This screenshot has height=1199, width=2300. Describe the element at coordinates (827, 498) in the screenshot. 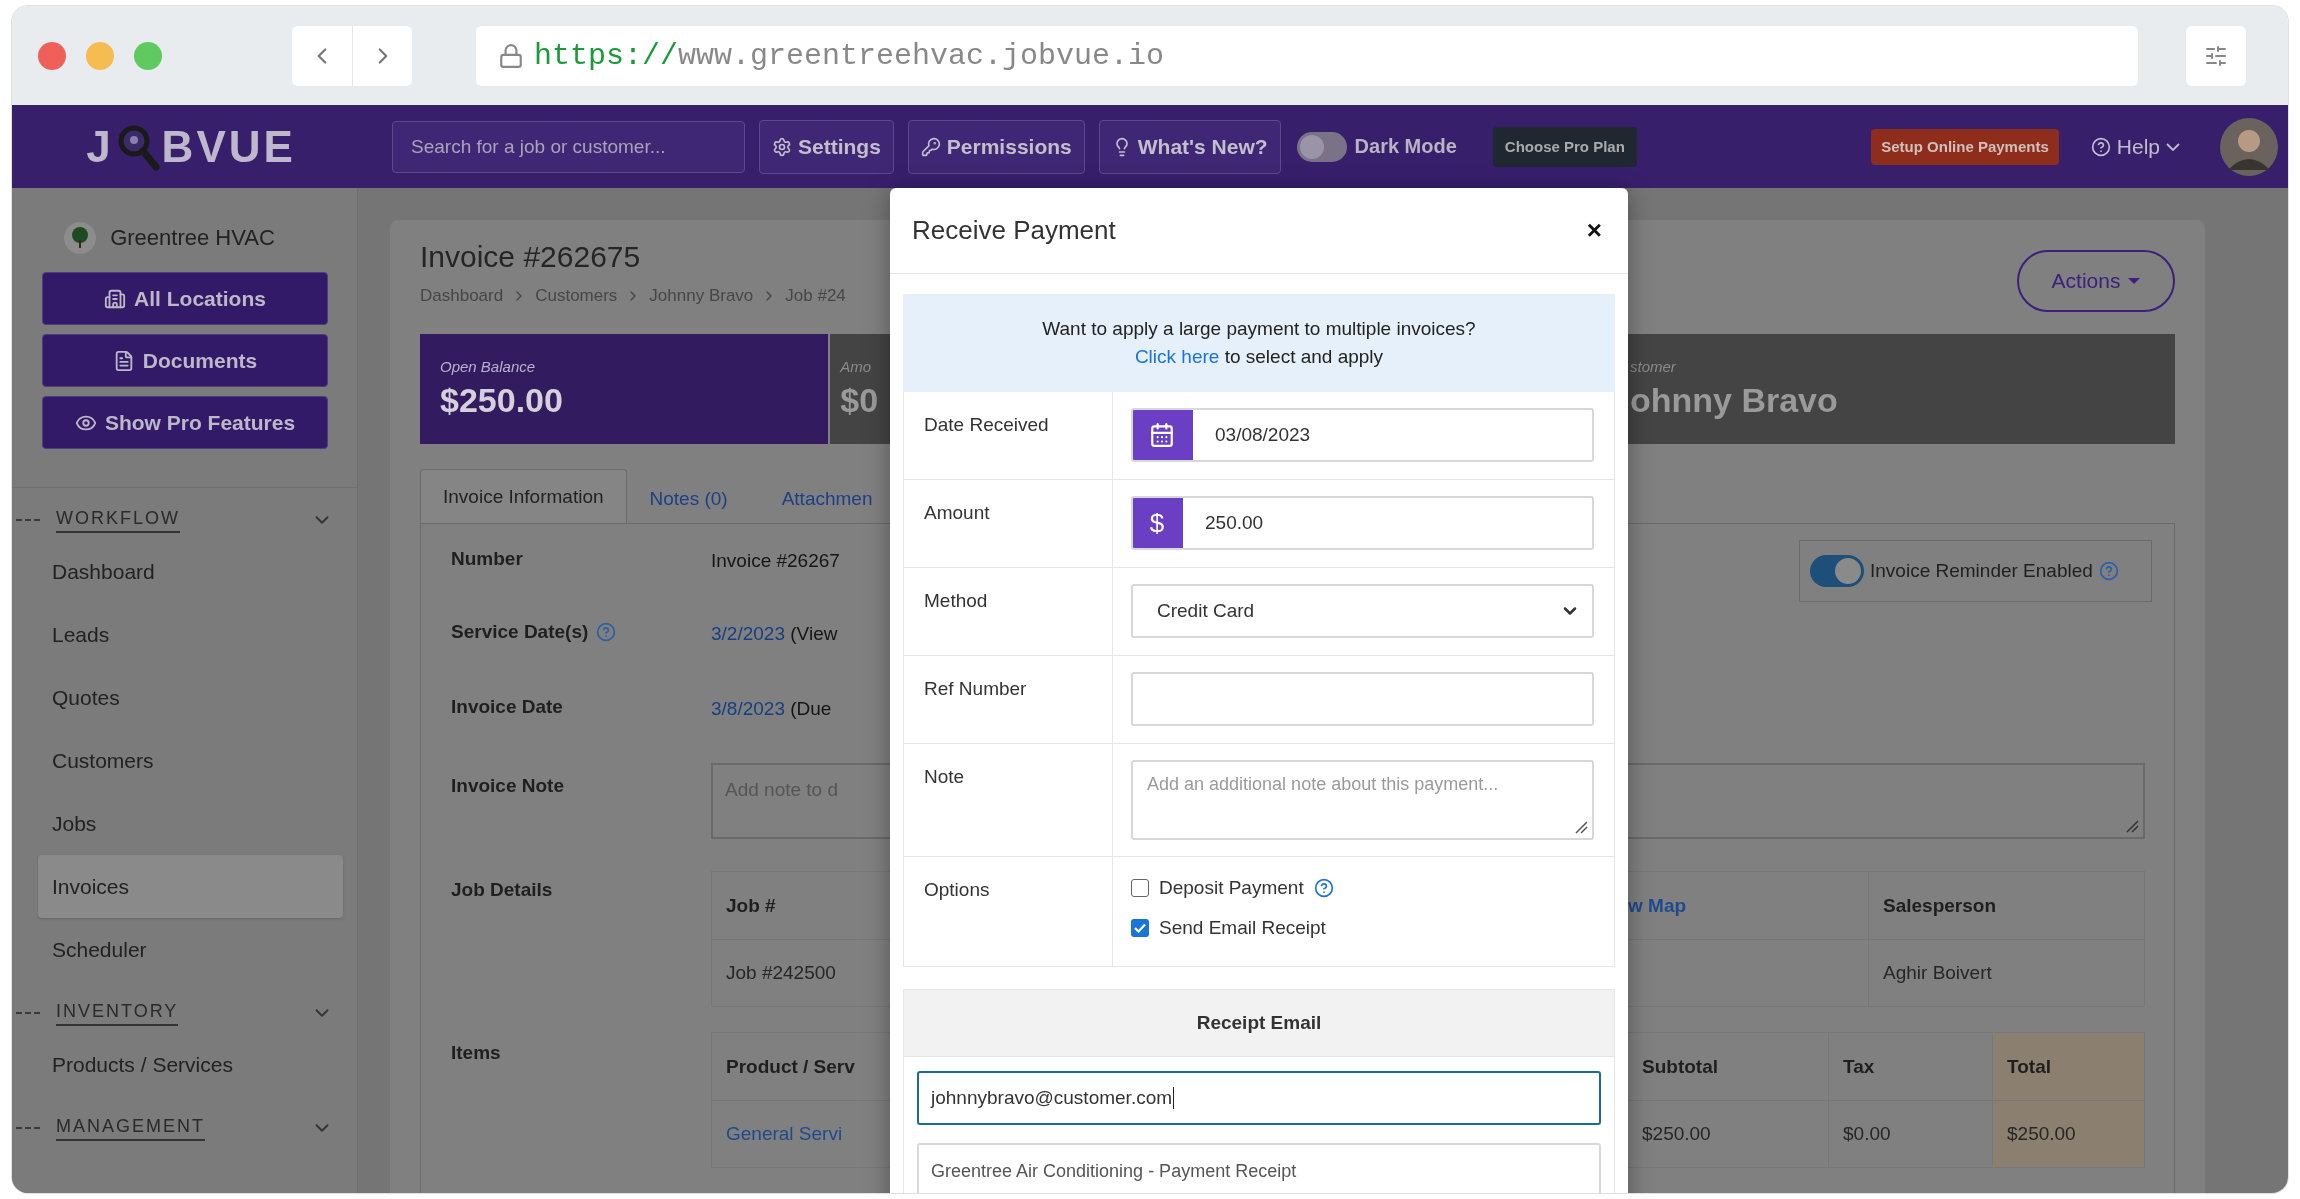

I see `tab: Attachmen` at that location.